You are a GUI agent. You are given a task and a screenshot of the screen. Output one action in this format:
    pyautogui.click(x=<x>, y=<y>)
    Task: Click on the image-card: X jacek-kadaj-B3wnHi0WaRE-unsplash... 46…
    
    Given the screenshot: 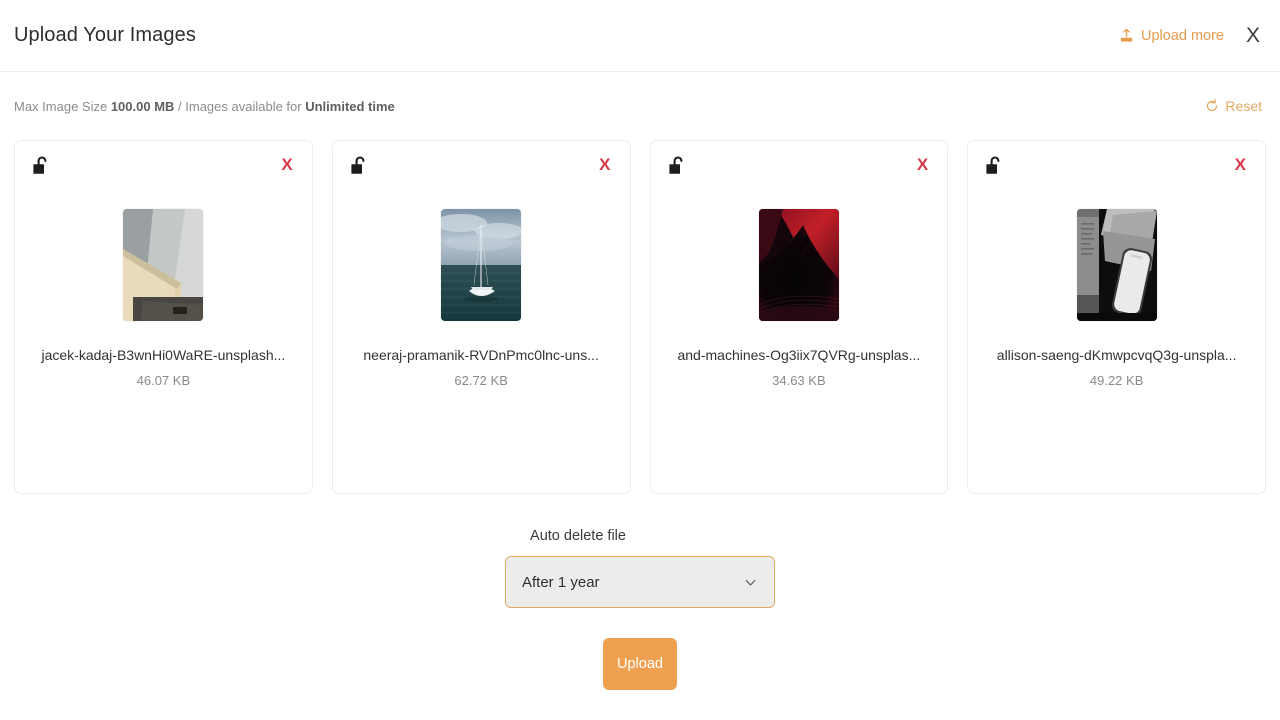 What is the action you would take?
    pyautogui.click(x=163, y=317)
    